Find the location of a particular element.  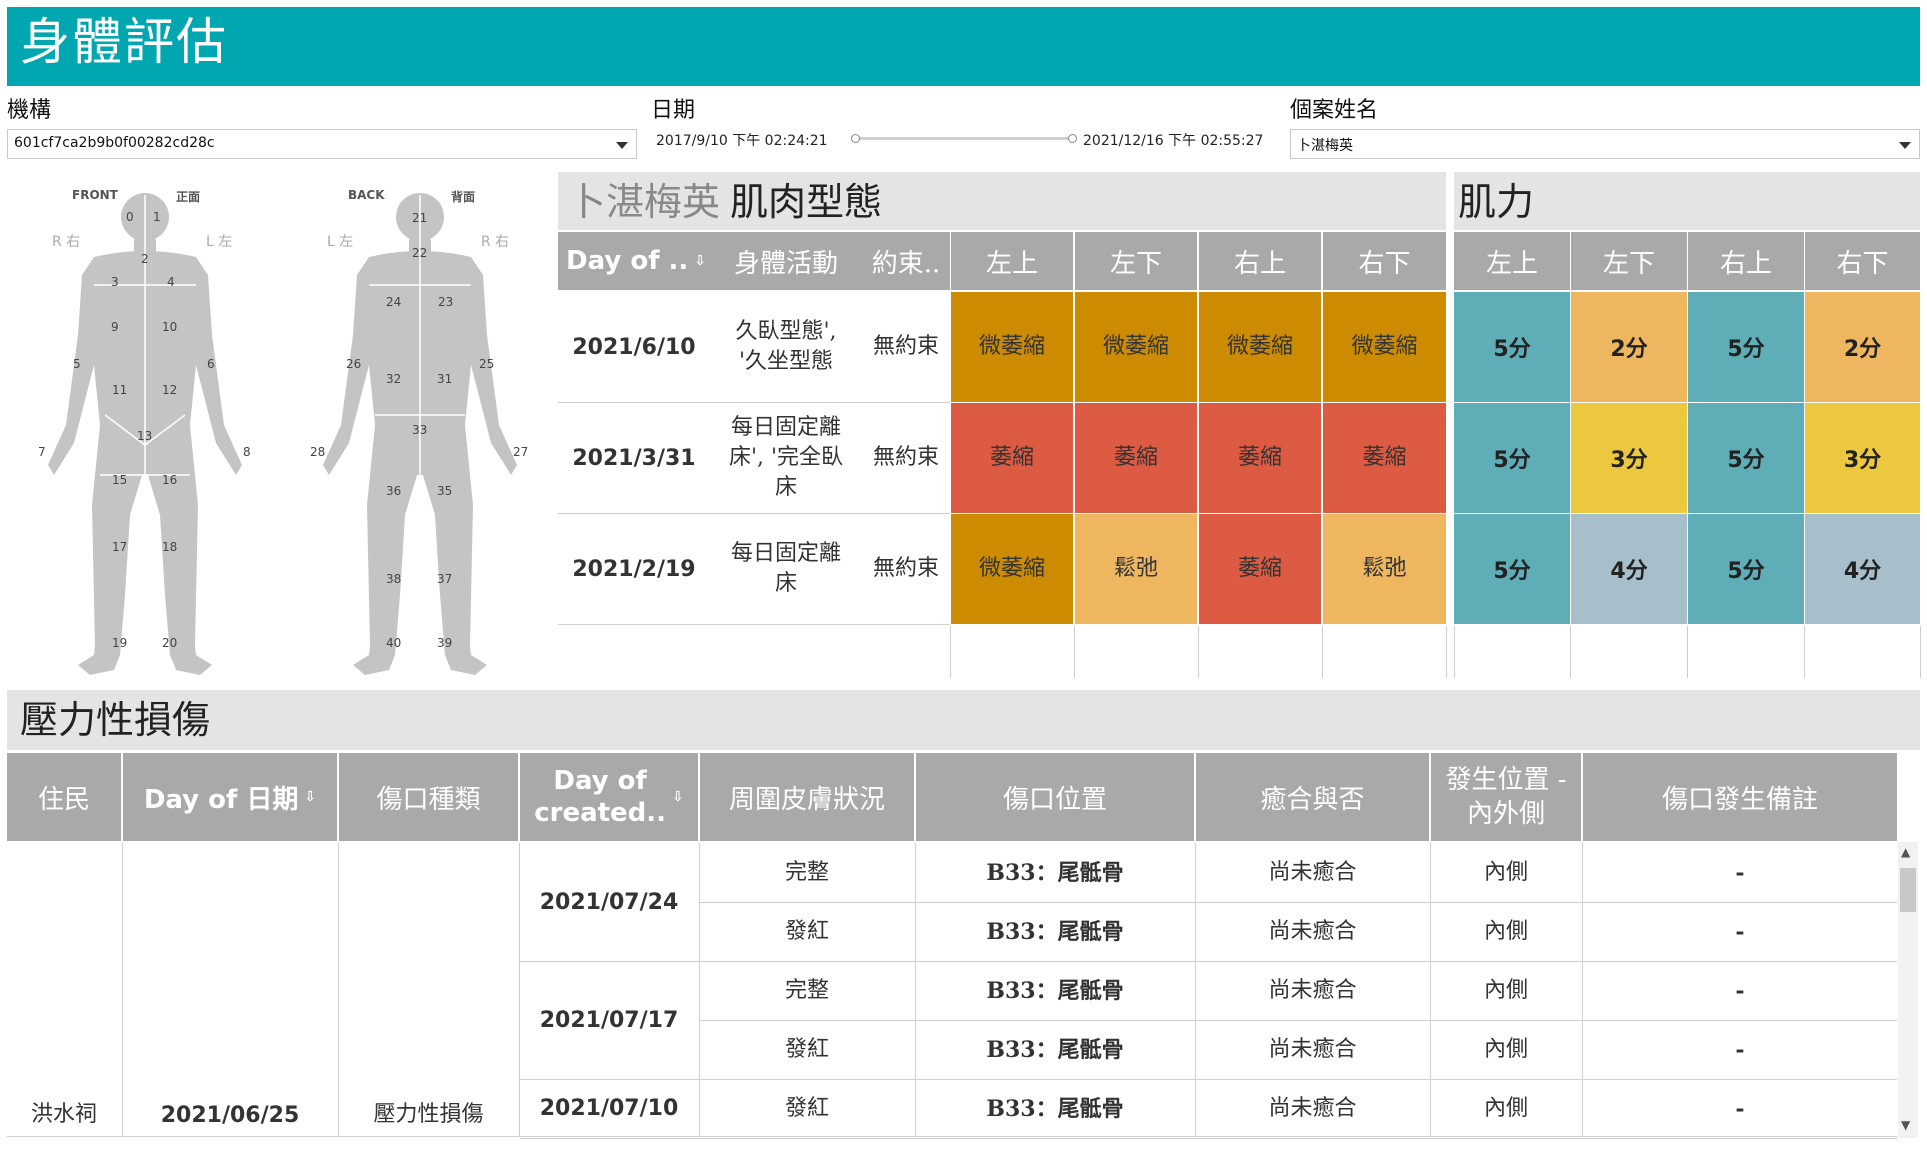

body-region-38: 38 is located at coordinates (393, 579).